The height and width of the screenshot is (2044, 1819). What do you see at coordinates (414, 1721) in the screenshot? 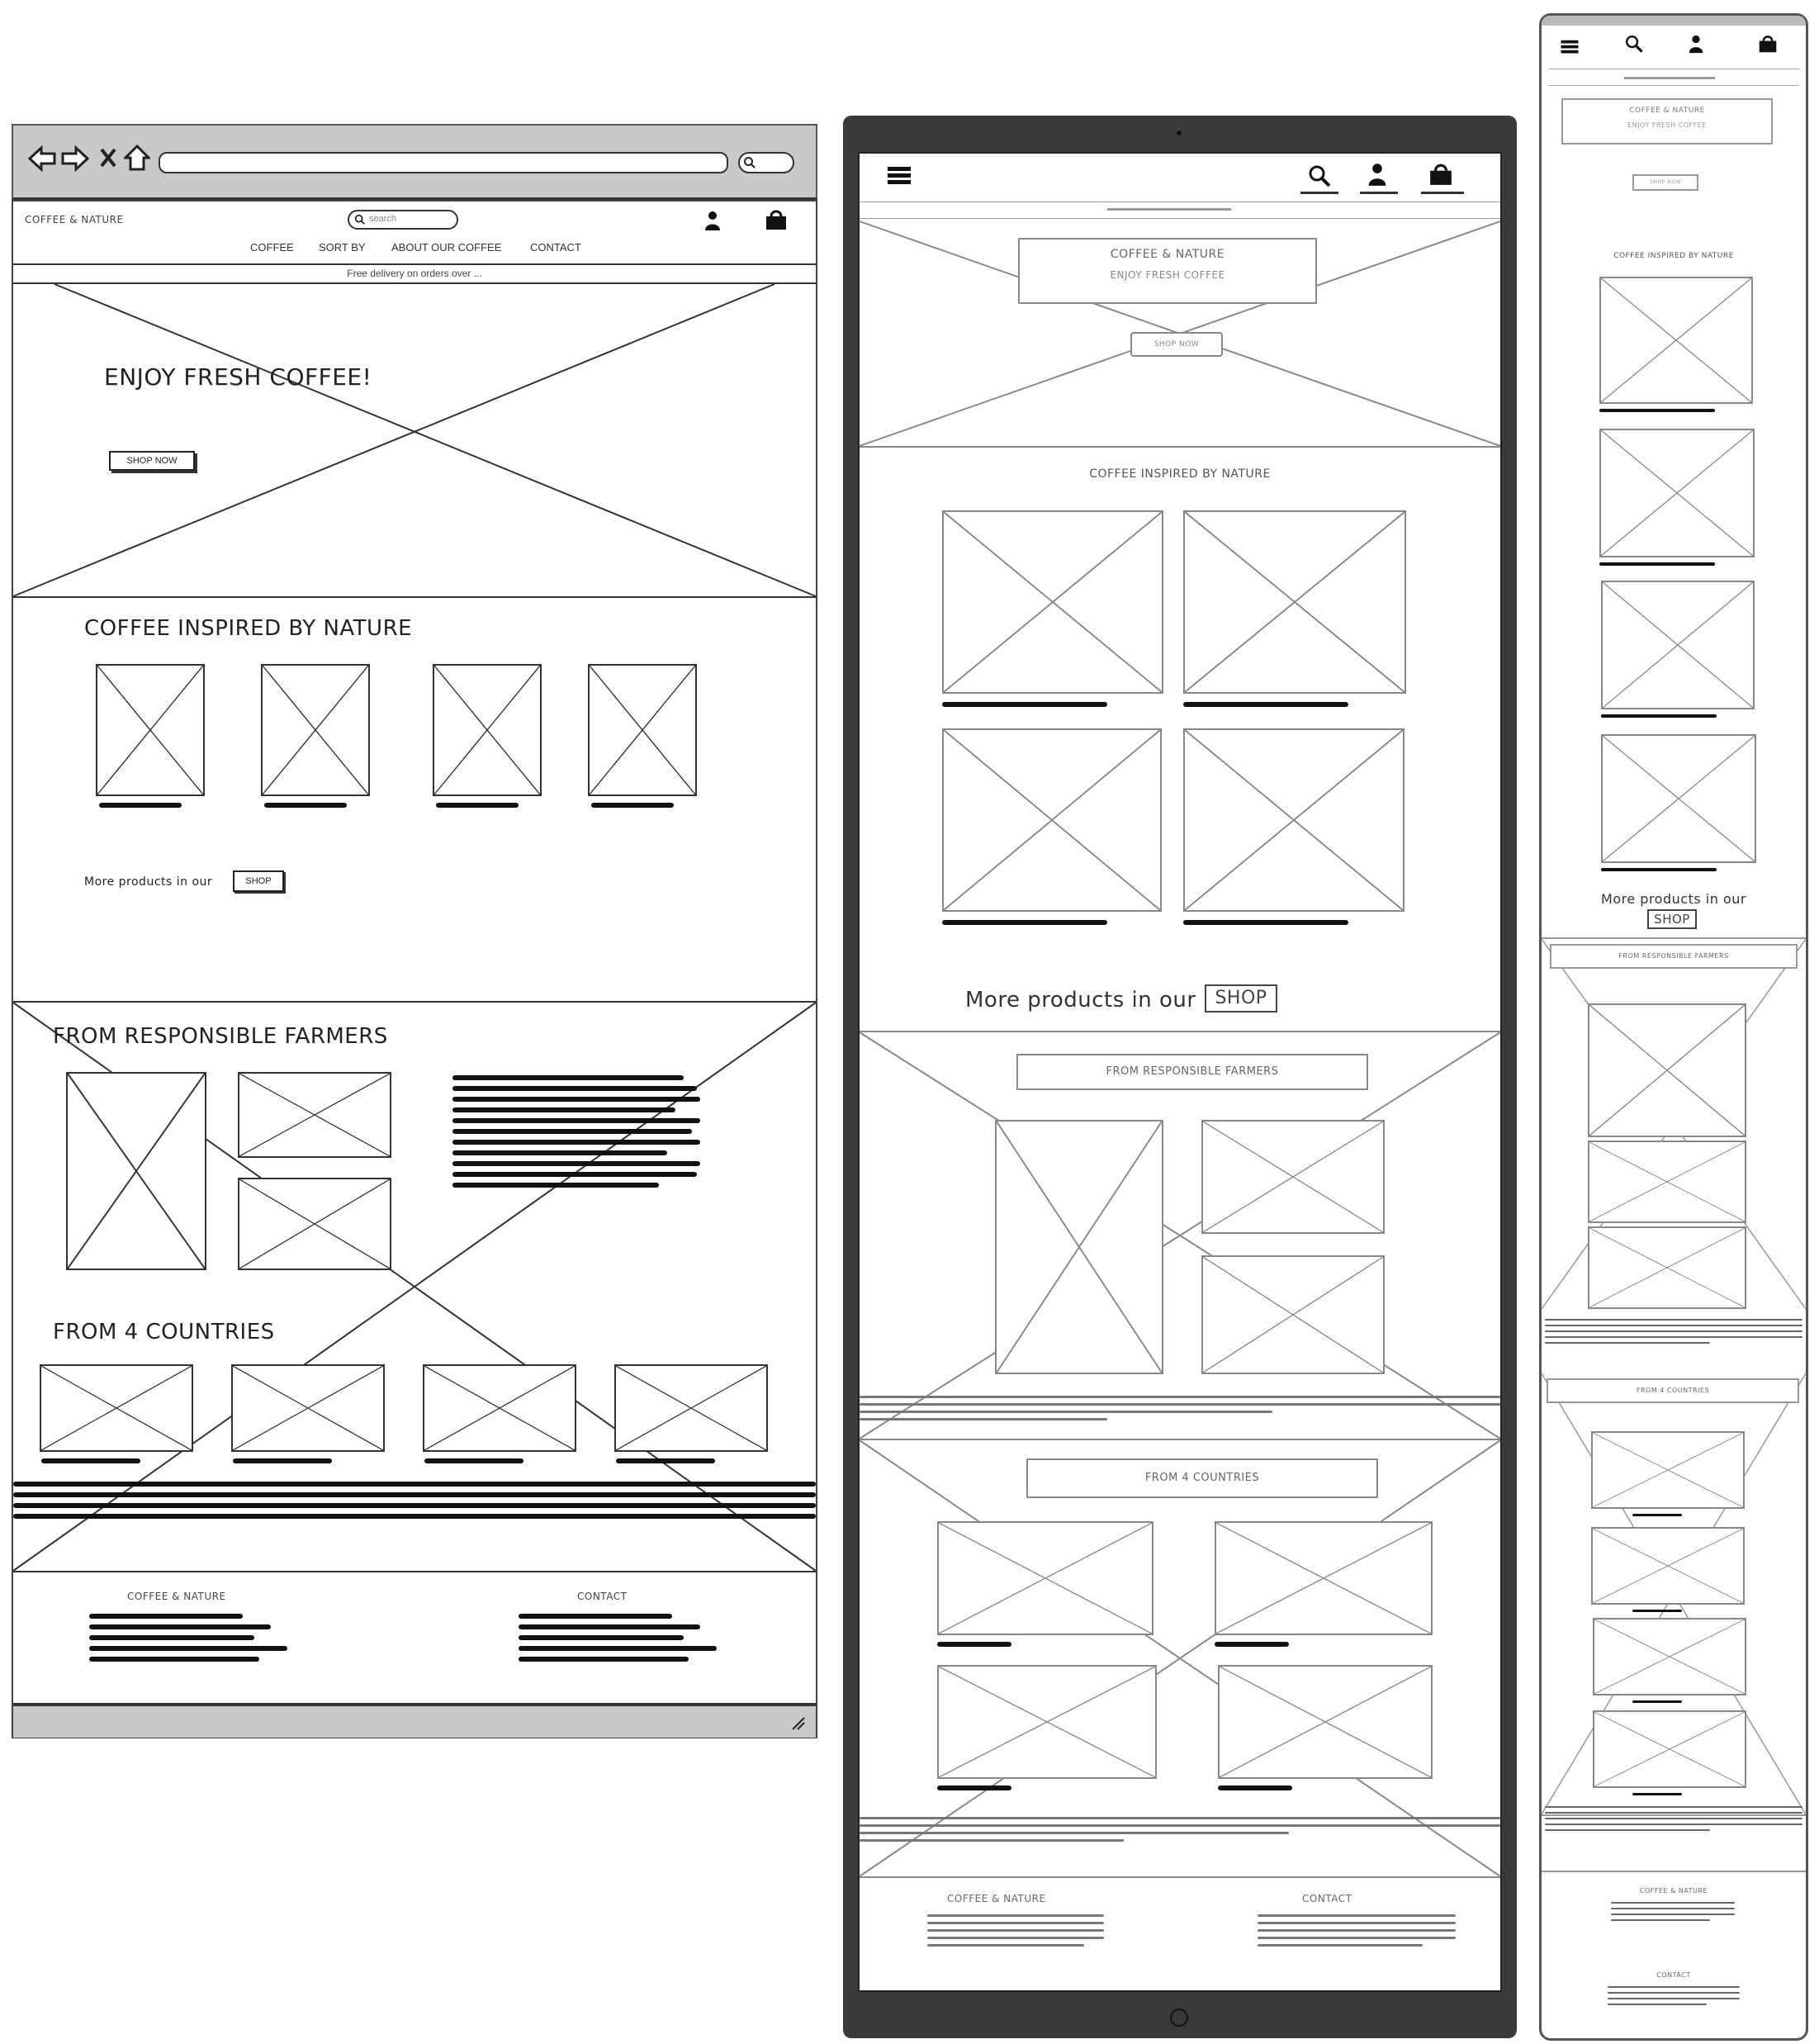
I see `browser-status-bar` at bounding box center [414, 1721].